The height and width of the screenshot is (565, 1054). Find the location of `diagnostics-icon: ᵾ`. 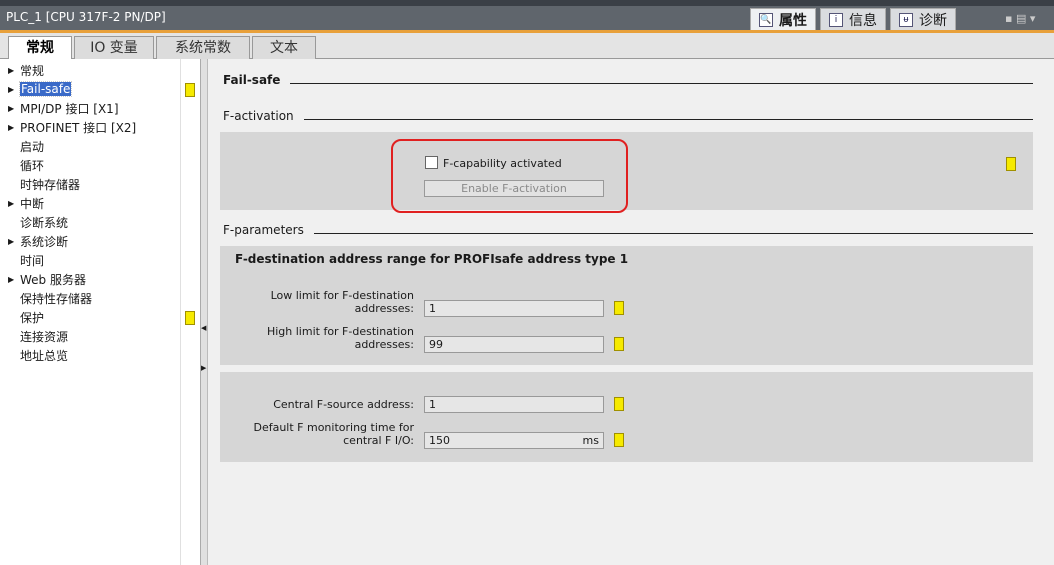

diagnostics-icon: ᵾ is located at coordinates (906, 20).